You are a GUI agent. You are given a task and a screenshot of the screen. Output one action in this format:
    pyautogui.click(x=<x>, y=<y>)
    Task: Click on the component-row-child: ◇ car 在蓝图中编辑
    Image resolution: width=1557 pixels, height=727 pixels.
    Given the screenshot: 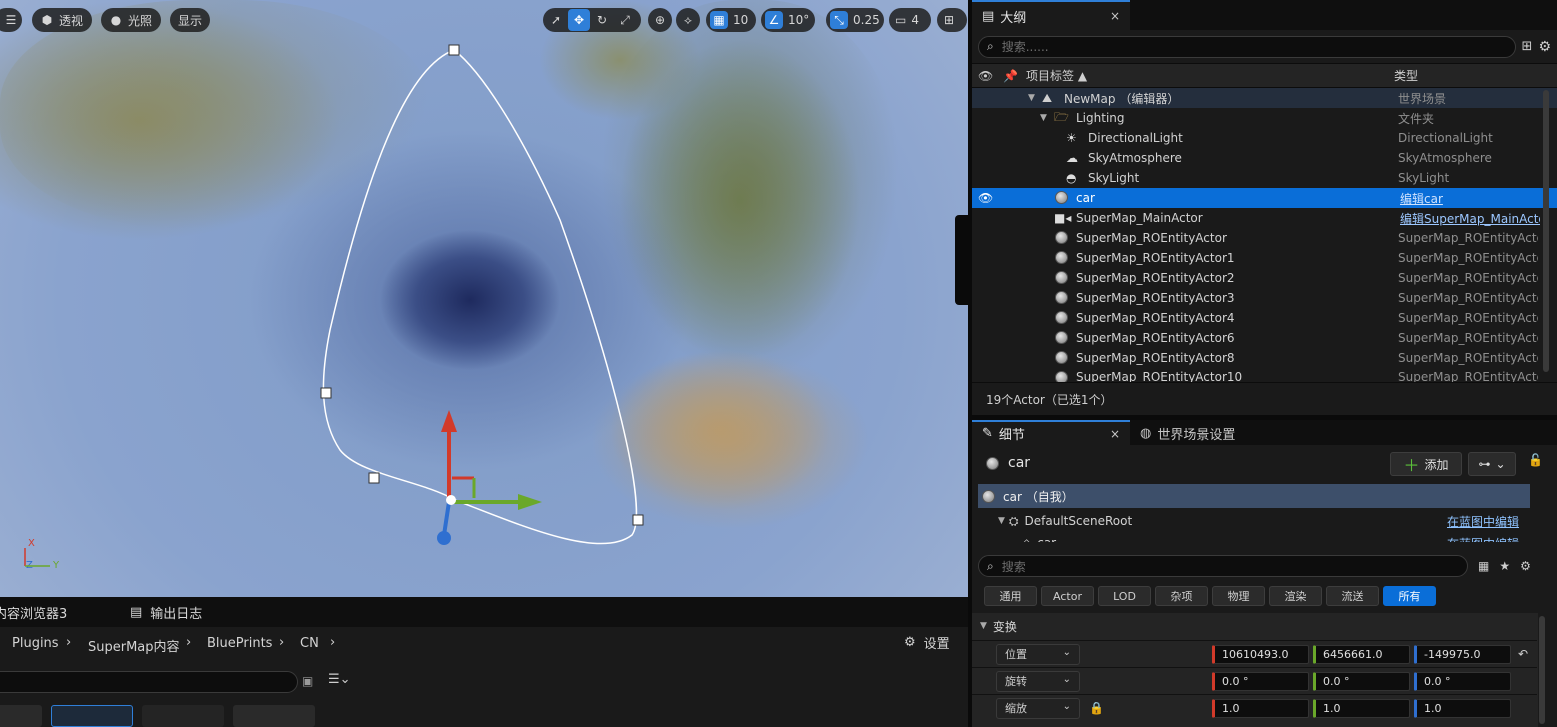 What is the action you would take?
    pyautogui.click(x=1254, y=537)
    